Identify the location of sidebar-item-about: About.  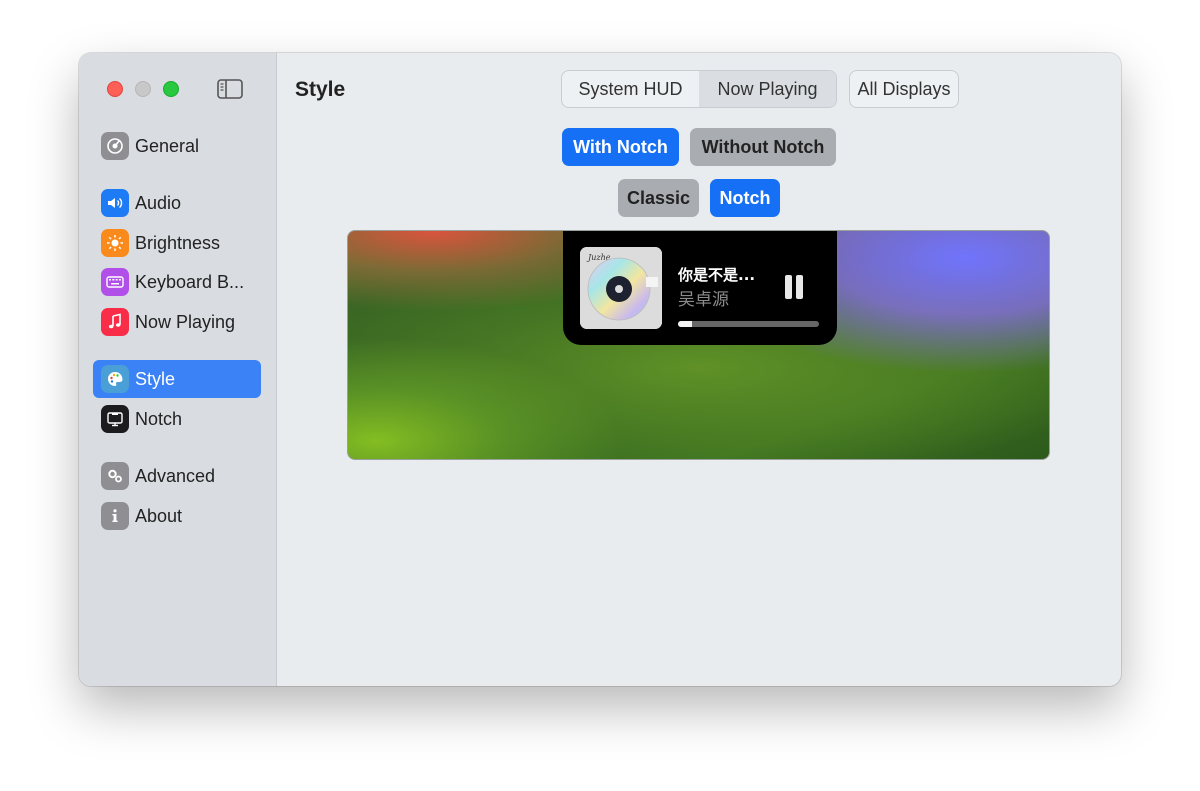
(177, 516).